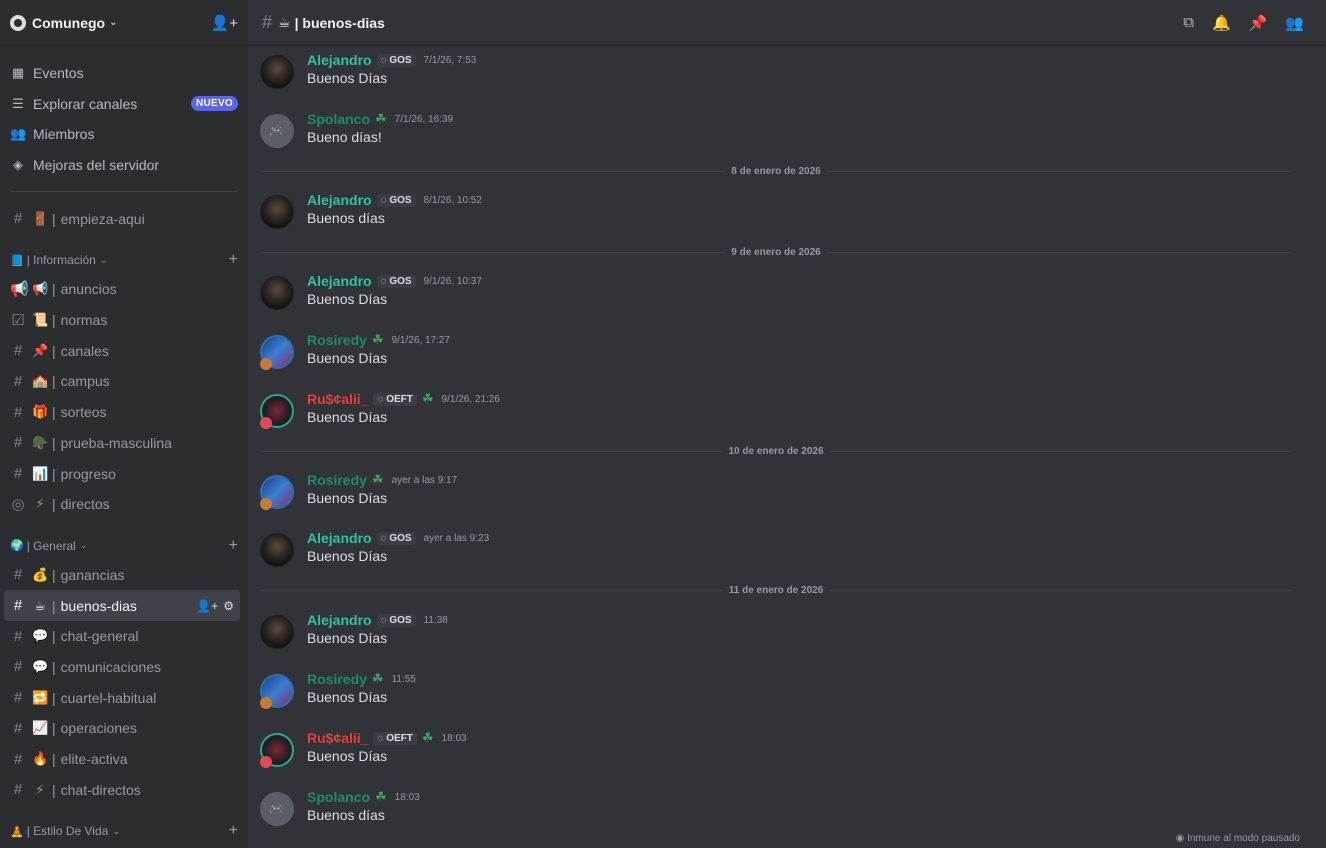 Image resolution: width=1326 pixels, height=848 pixels. I want to click on message: Alejandro ◌ GOS 8/1/26, 10:52 Buenos días, so click(371, 215).